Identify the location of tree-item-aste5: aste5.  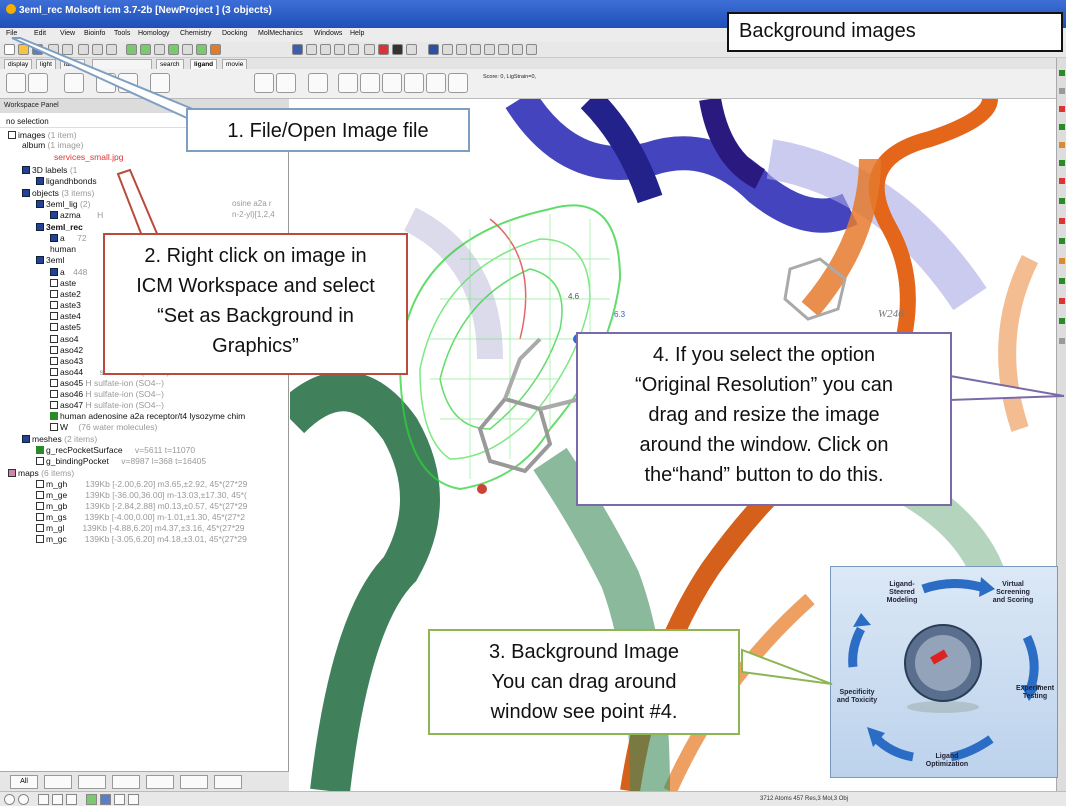
(65, 327).